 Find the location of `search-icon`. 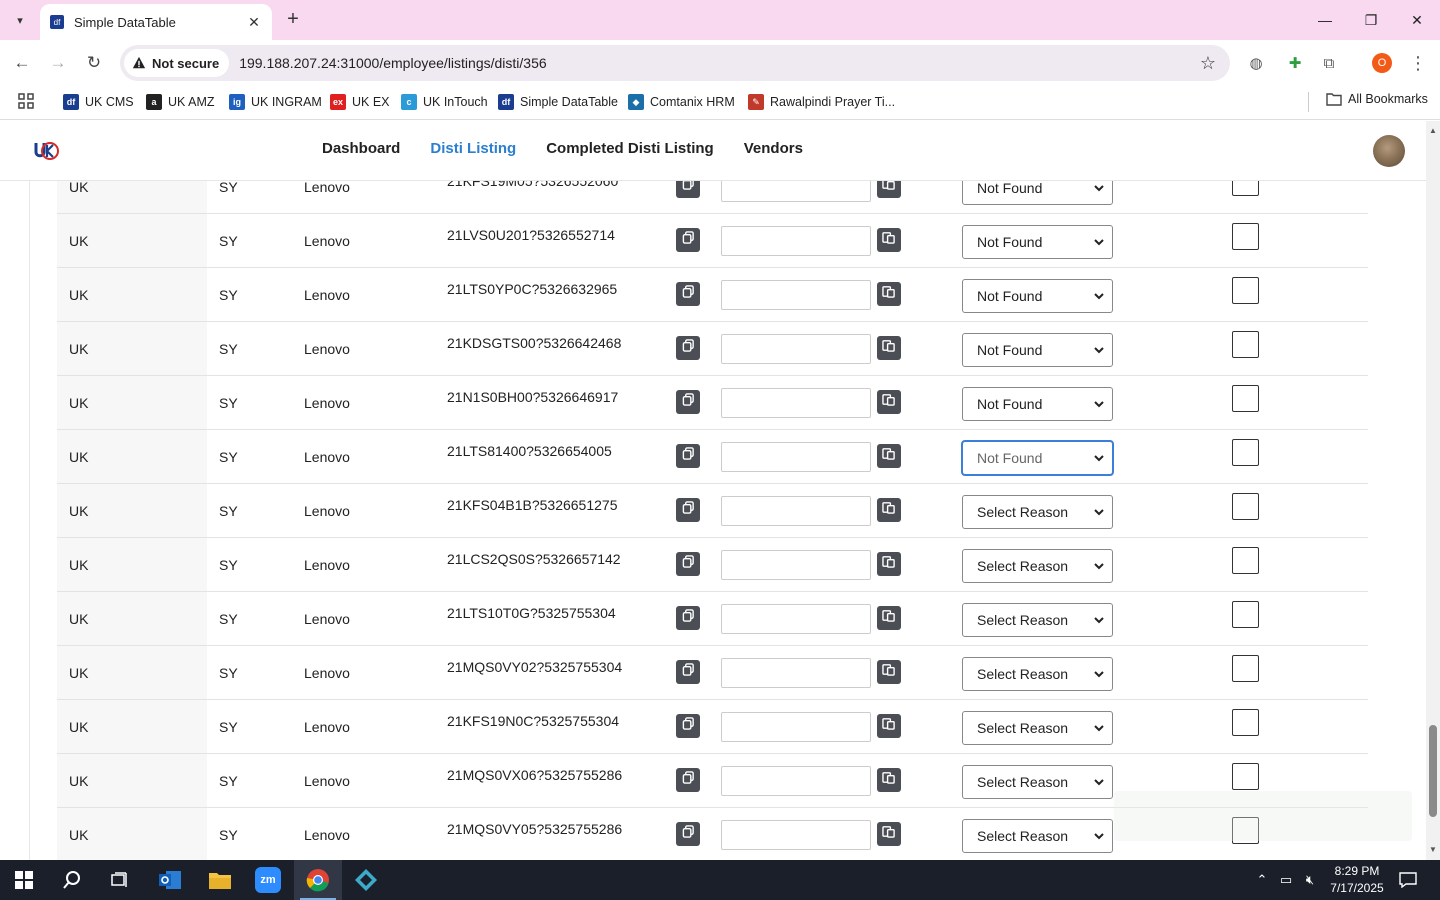

search-icon is located at coordinates (72, 880).